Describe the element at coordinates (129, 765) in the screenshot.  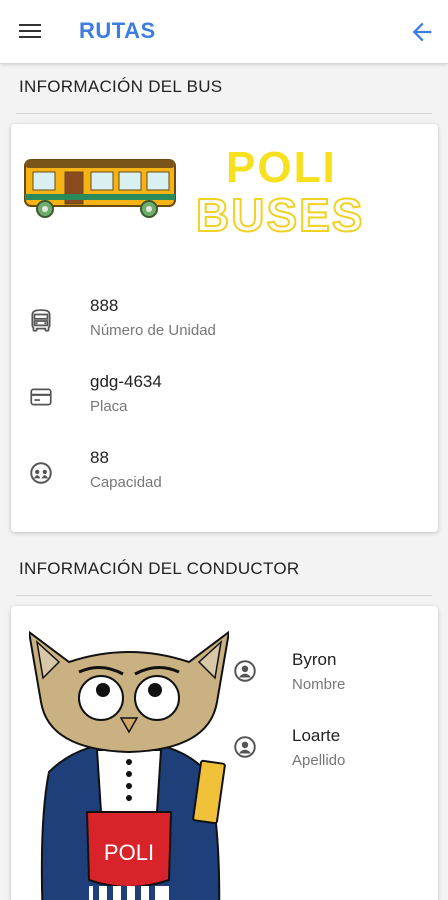
I see `owl-mascot: POLI` at that location.